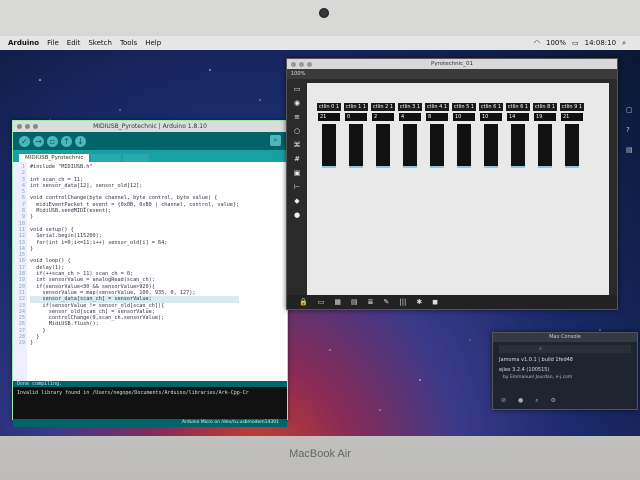  I want to click on number-box: 0, so click(356, 117).